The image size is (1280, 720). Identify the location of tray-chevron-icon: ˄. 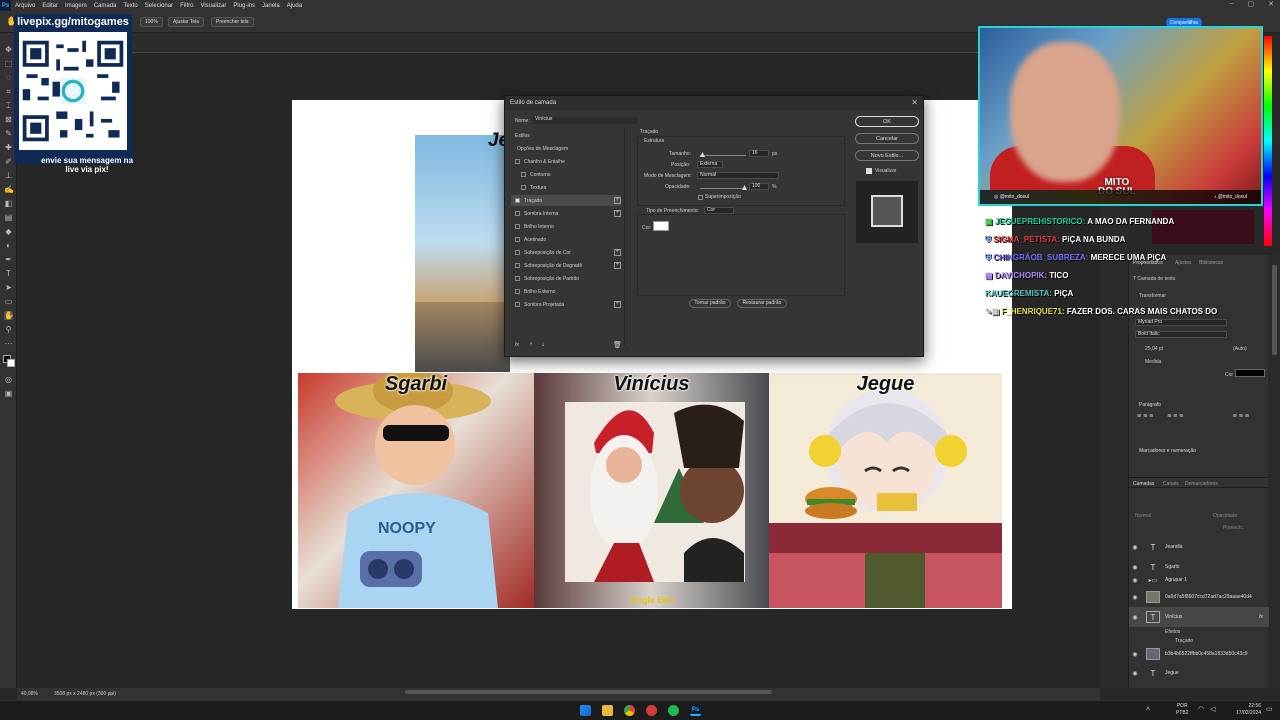
(1148, 709).